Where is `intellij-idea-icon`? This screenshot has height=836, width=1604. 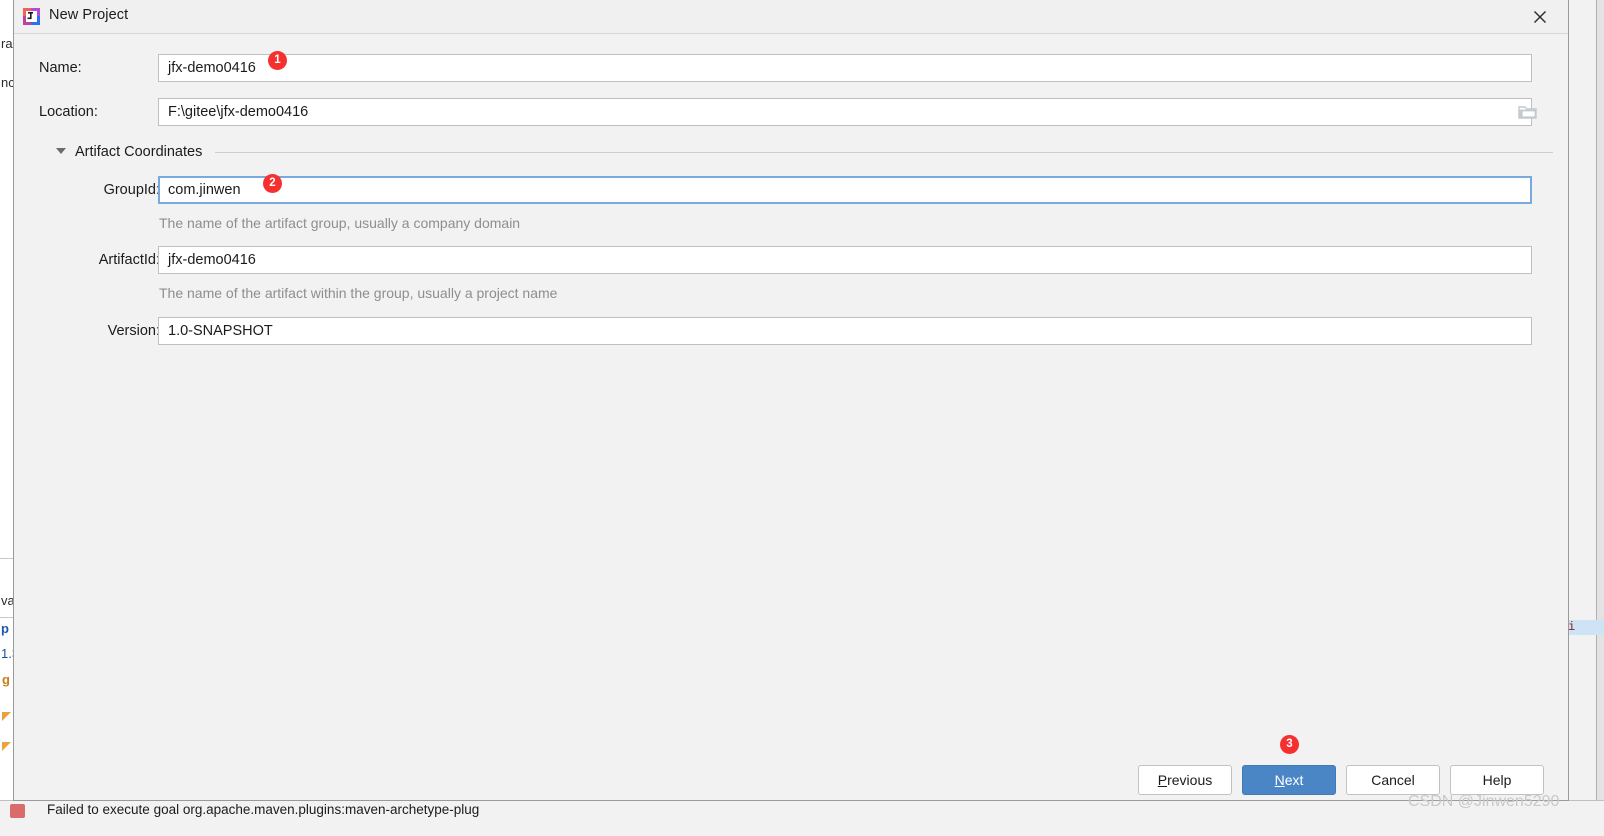 intellij-idea-icon is located at coordinates (31, 16).